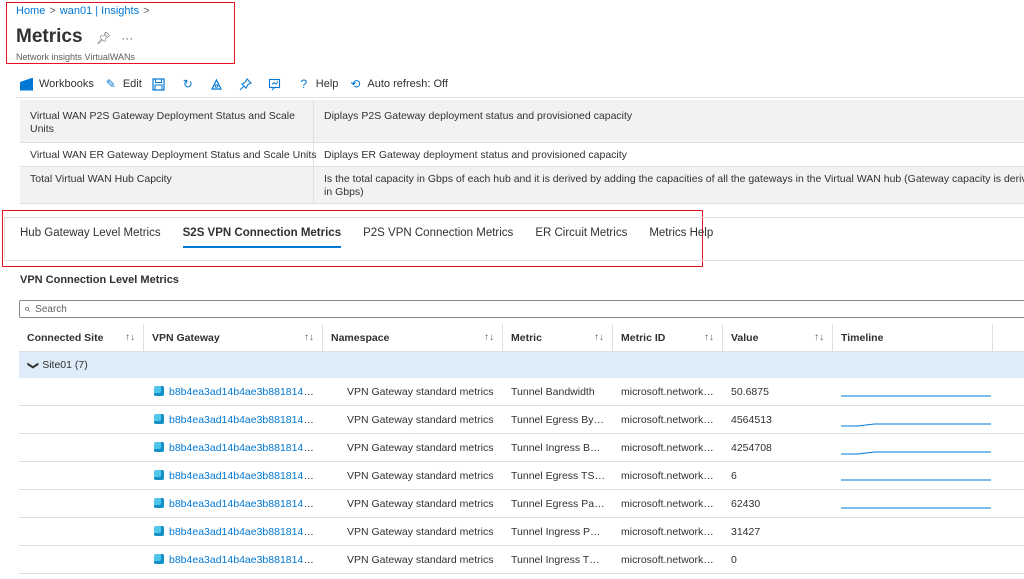 This screenshot has height=579, width=1024. I want to click on feedback-icon, so click(217, 84).